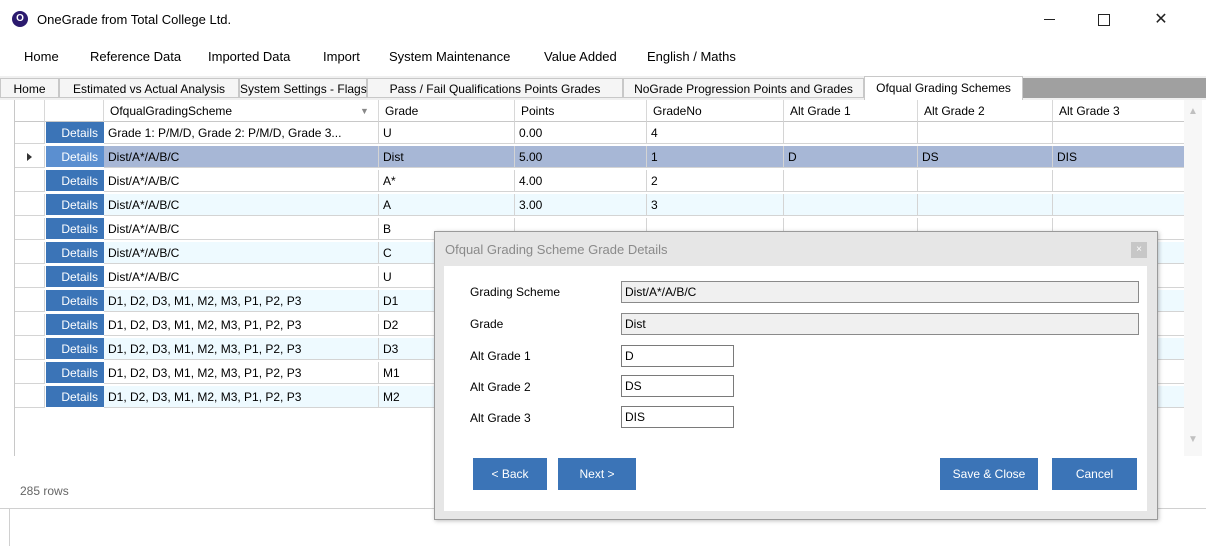 The width and height of the screenshot is (1206, 546). Describe the element at coordinates (581, 133) in the screenshot. I see `cell-points: 0.00` at that location.